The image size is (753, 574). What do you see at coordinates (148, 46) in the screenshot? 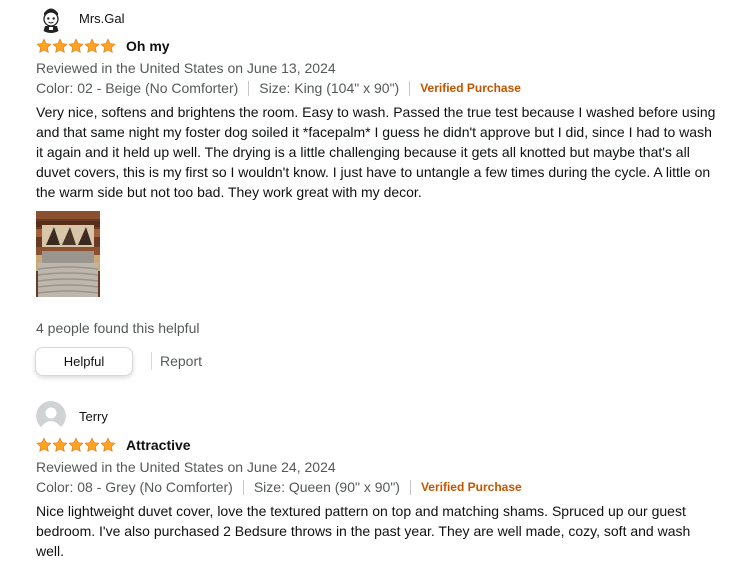
I see `review-title: Oh my` at bounding box center [148, 46].